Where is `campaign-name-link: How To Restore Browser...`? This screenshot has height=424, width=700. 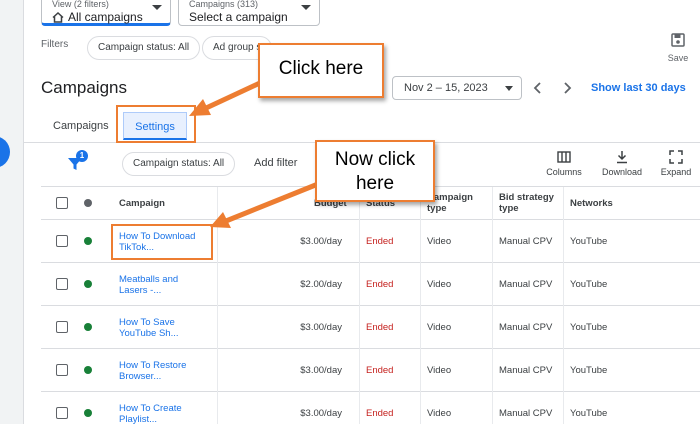 campaign-name-link: How To Restore Browser... is located at coordinates (159, 371).